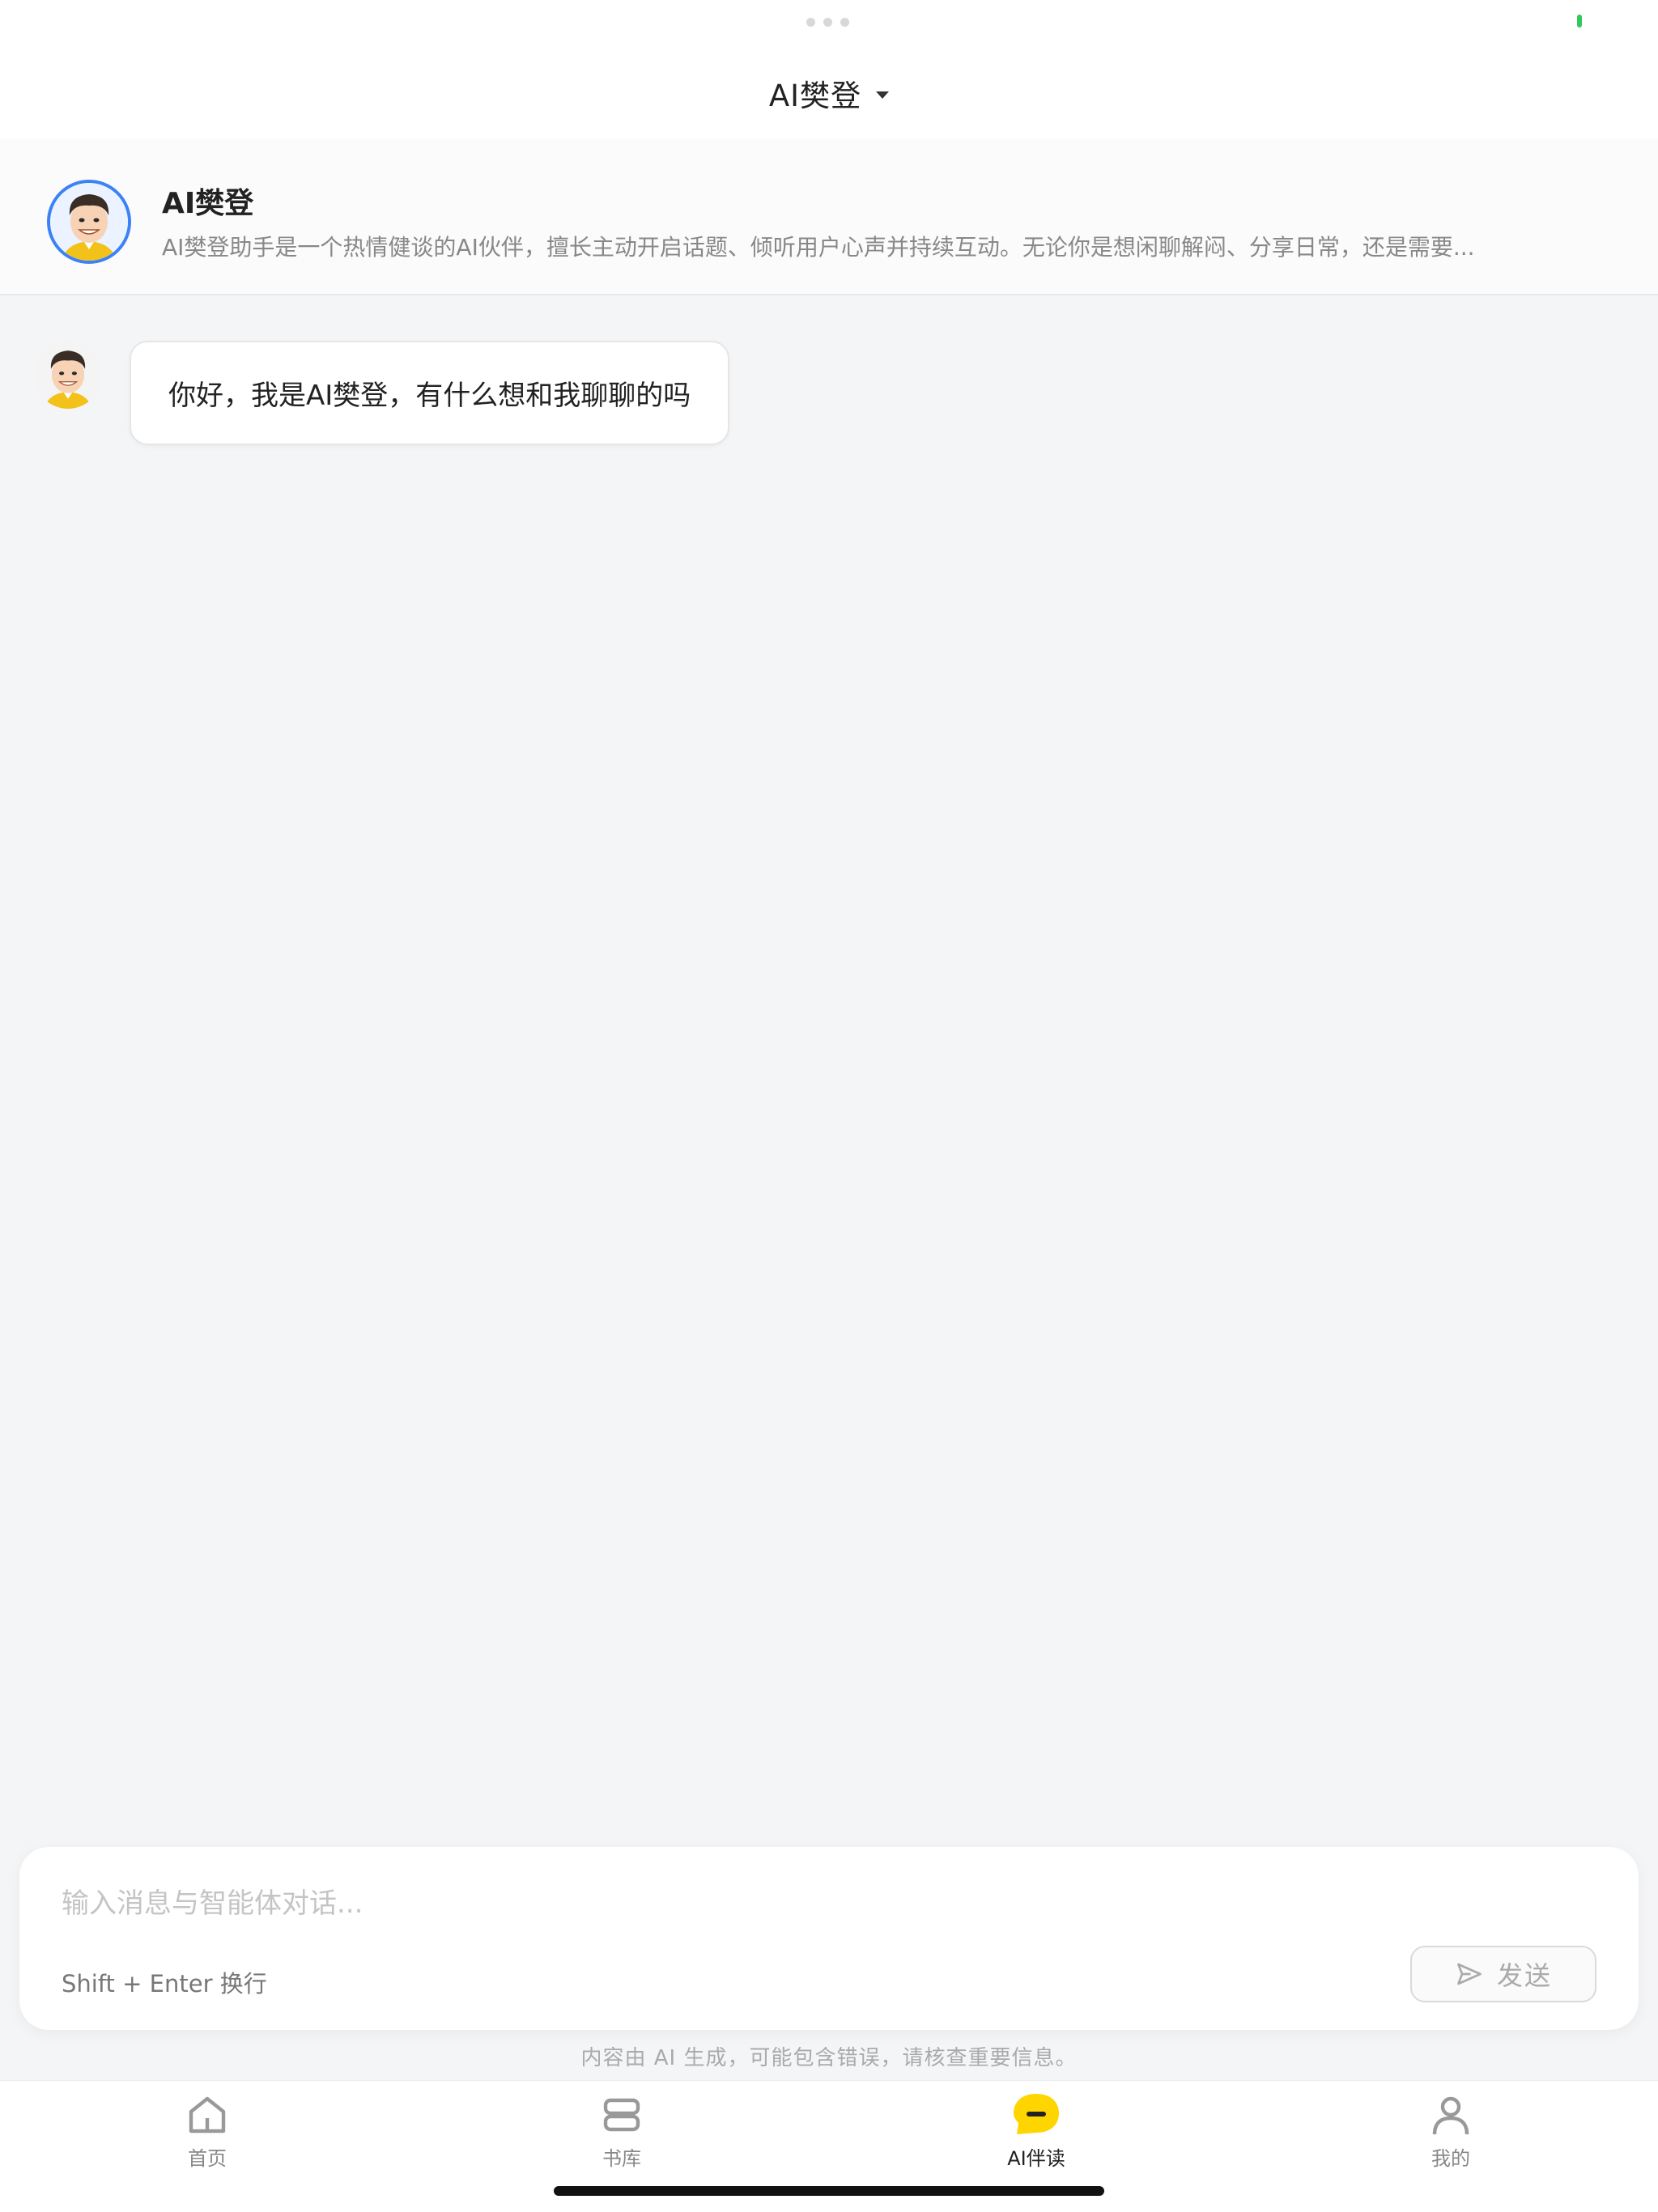 The width and height of the screenshot is (1658, 2212). I want to click on nav-bar: AI樊登, so click(829, 94).